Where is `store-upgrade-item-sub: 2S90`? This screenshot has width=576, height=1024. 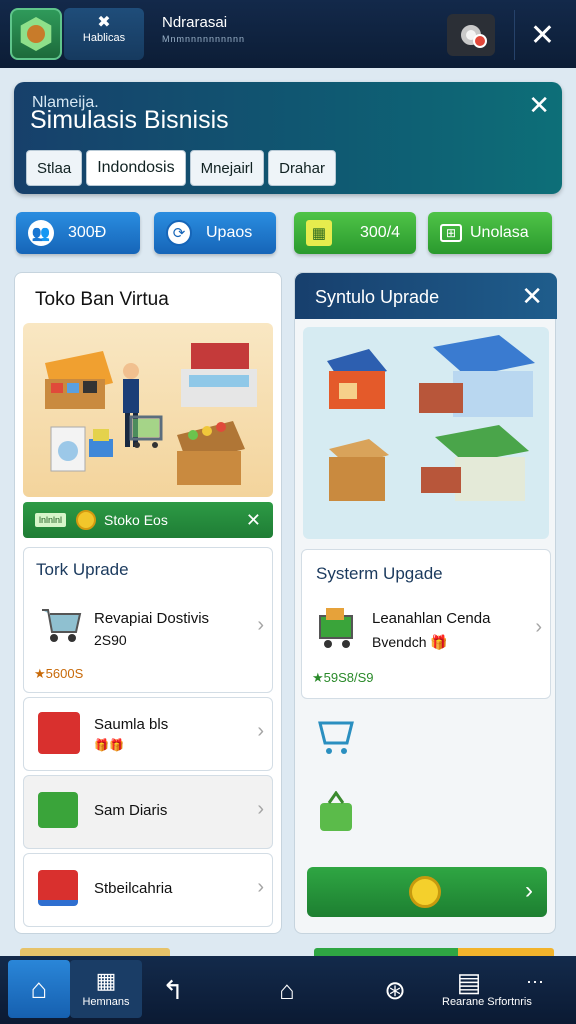
store-upgrade-item-sub: 2S90 is located at coordinates (110, 640).